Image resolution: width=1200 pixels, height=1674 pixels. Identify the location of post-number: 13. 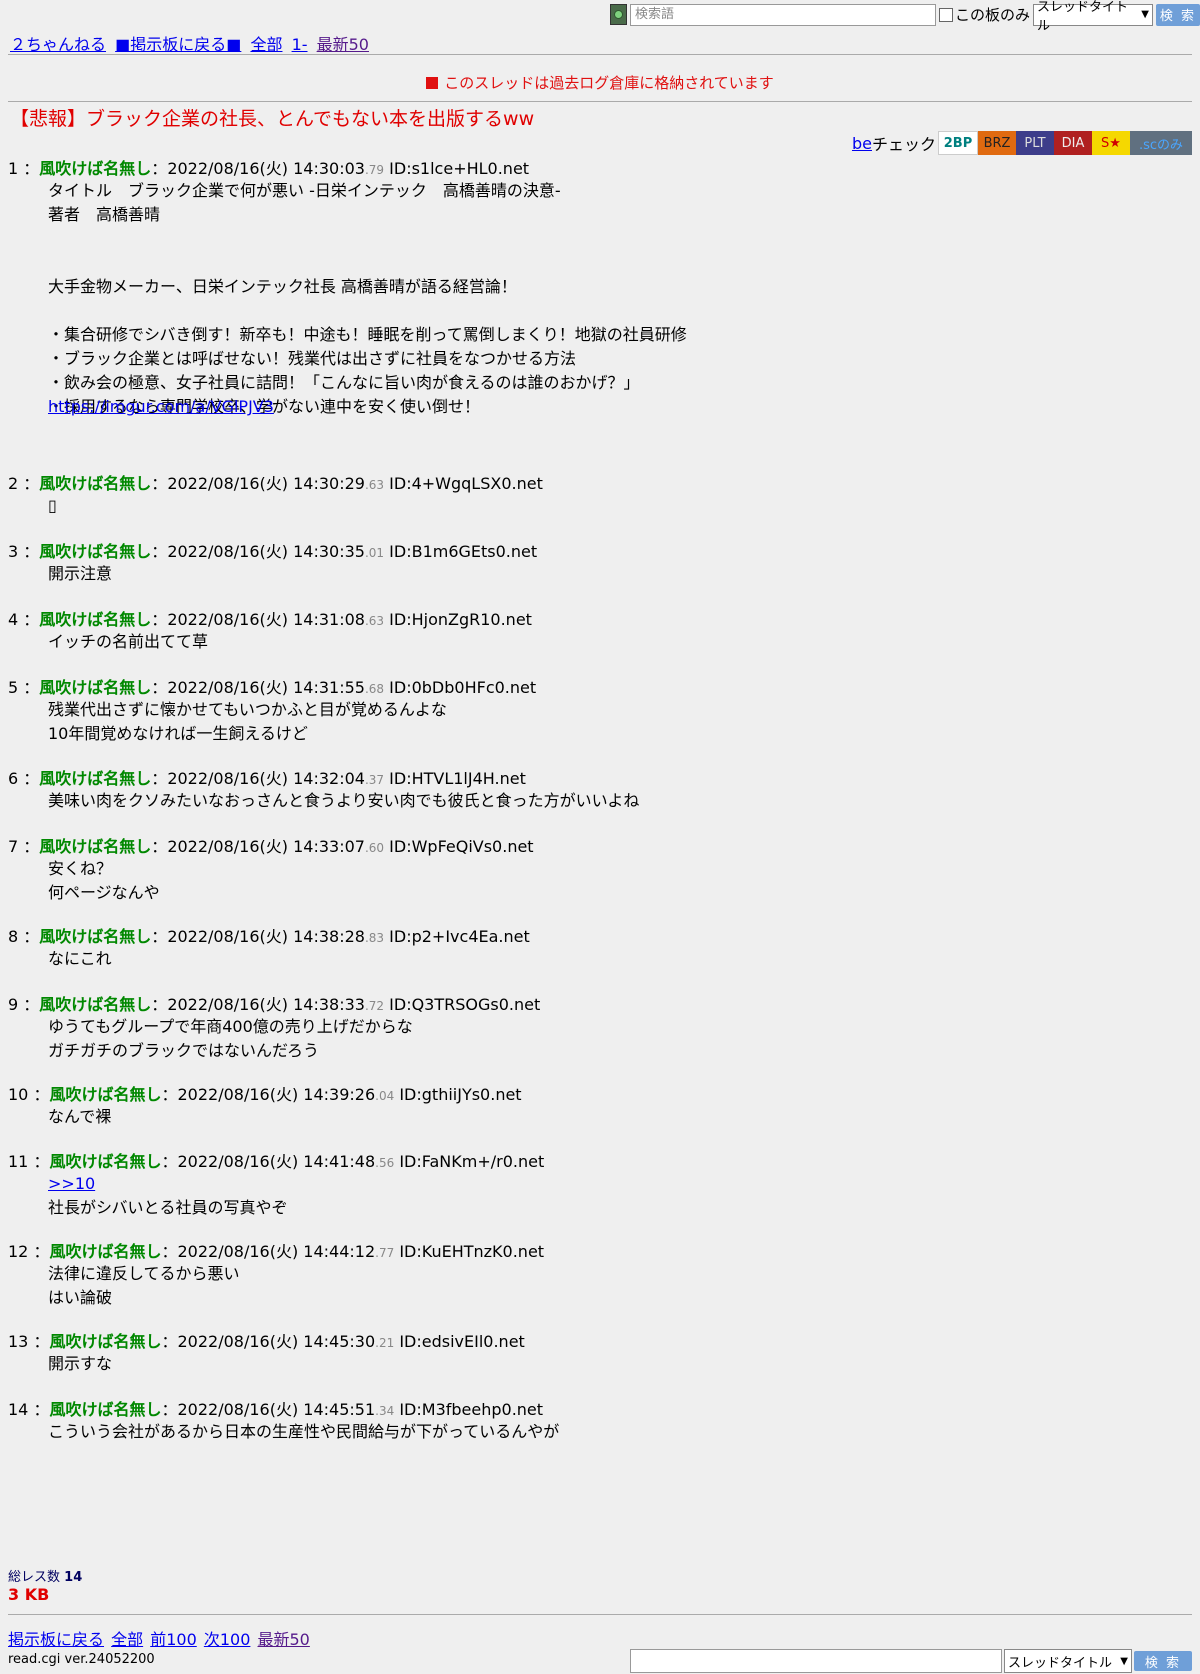
(18, 1341).